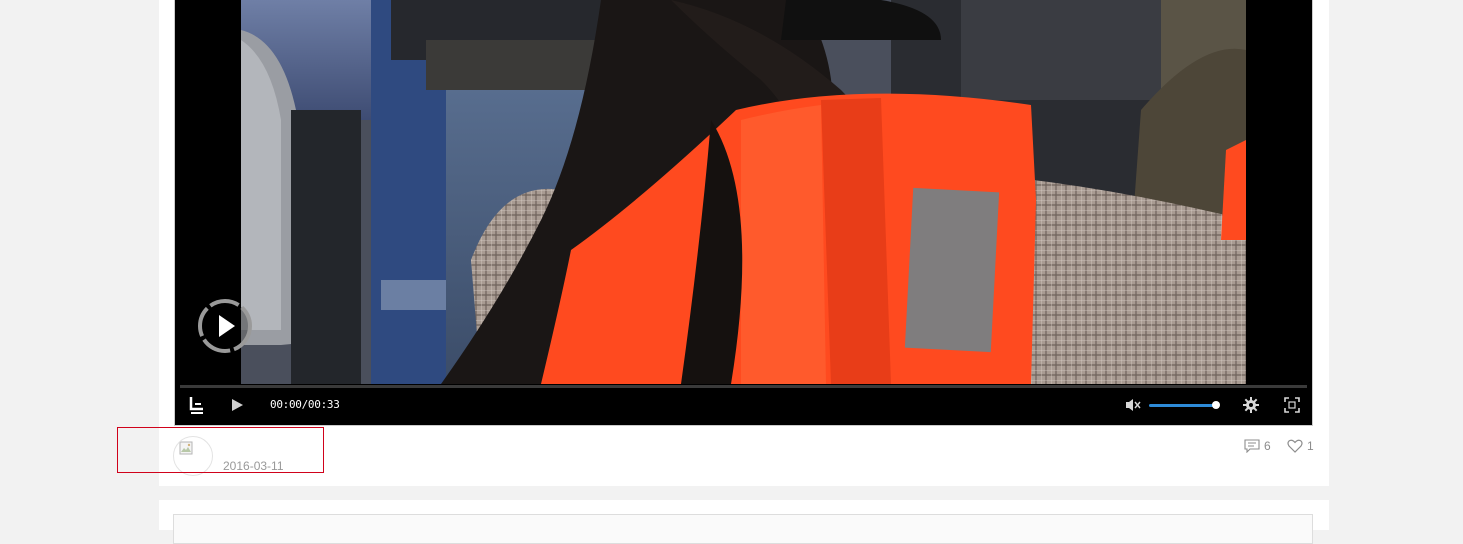  I want to click on big-play-button, so click(225, 326).